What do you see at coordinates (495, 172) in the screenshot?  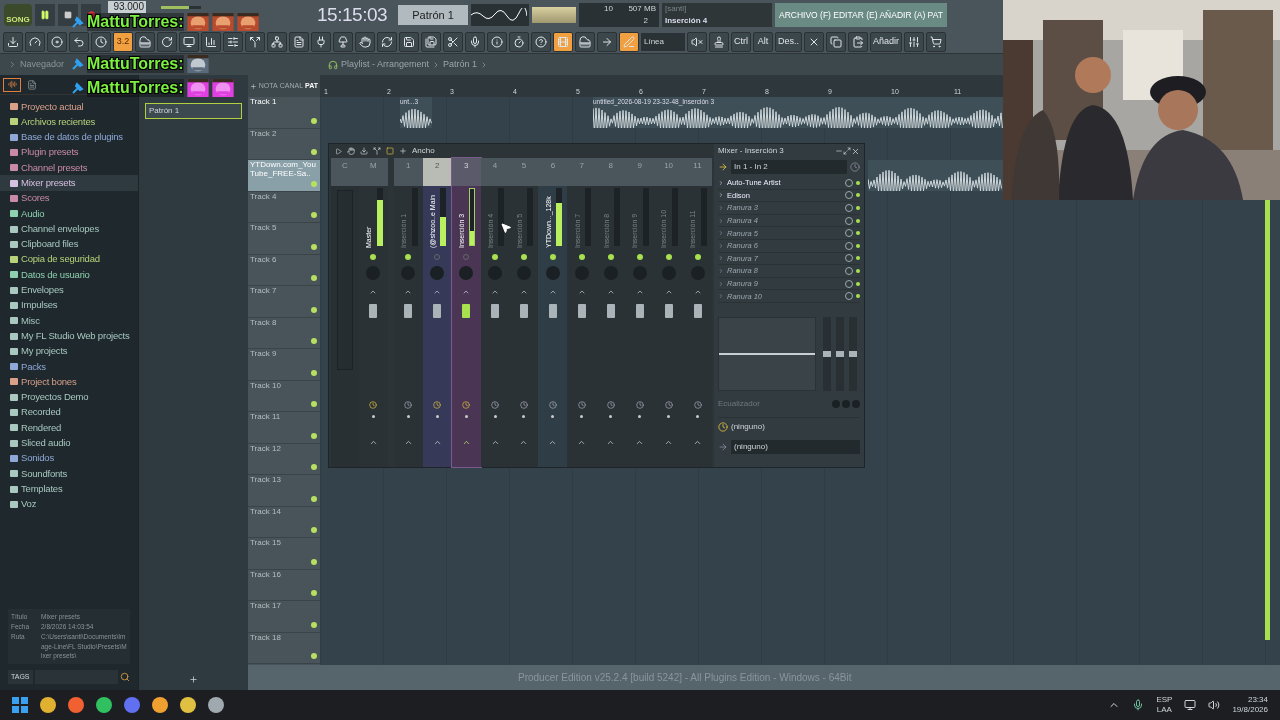 I see `strip-number: 4` at bounding box center [495, 172].